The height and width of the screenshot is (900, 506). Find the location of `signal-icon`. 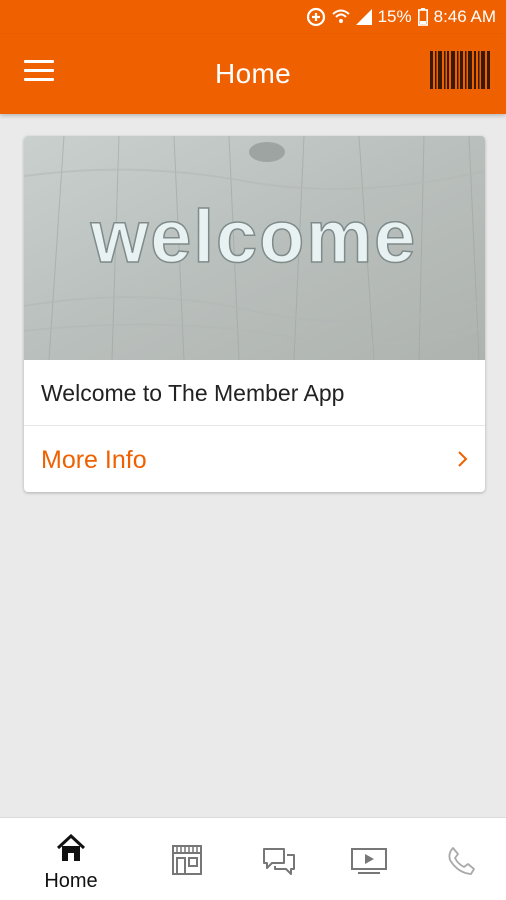

signal-icon is located at coordinates (363, 17).